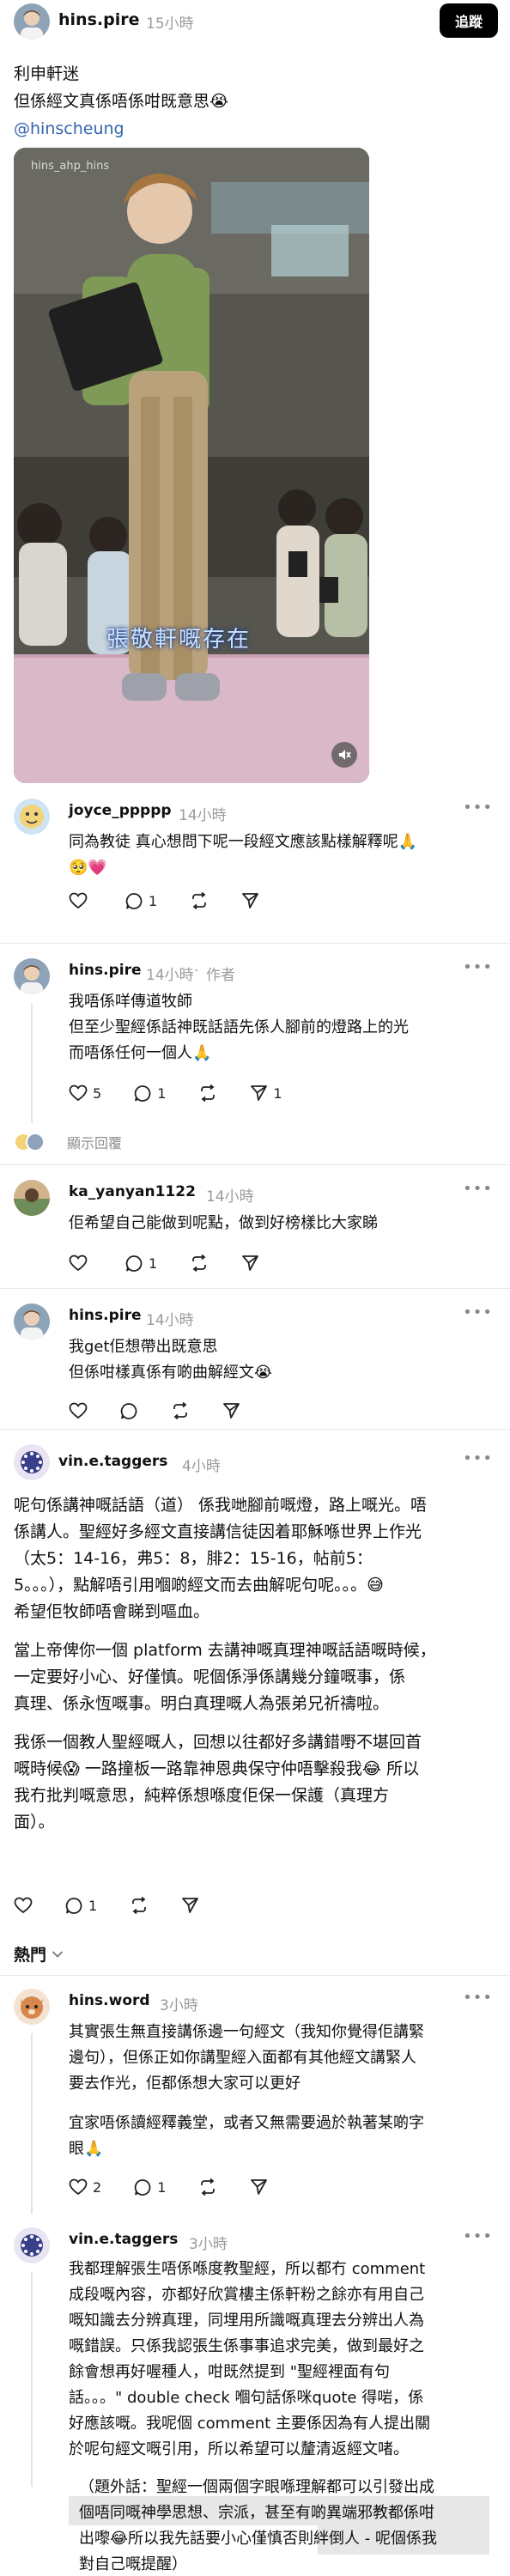 This screenshot has height=2576, width=510. What do you see at coordinates (279, 2136) in the screenshot?
I see `paragraph: 宜家唔係讀經釋義堂，或者又無需要過於執著某啲字 眼🙏` at bounding box center [279, 2136].